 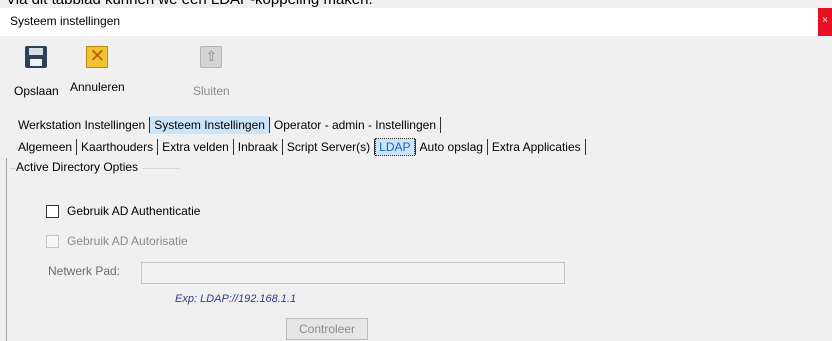 What do you see at coordinates (195, 147) in the screenshot?
I see `tab-extra-velden: Extra velden` at bounding box center [195, 147].